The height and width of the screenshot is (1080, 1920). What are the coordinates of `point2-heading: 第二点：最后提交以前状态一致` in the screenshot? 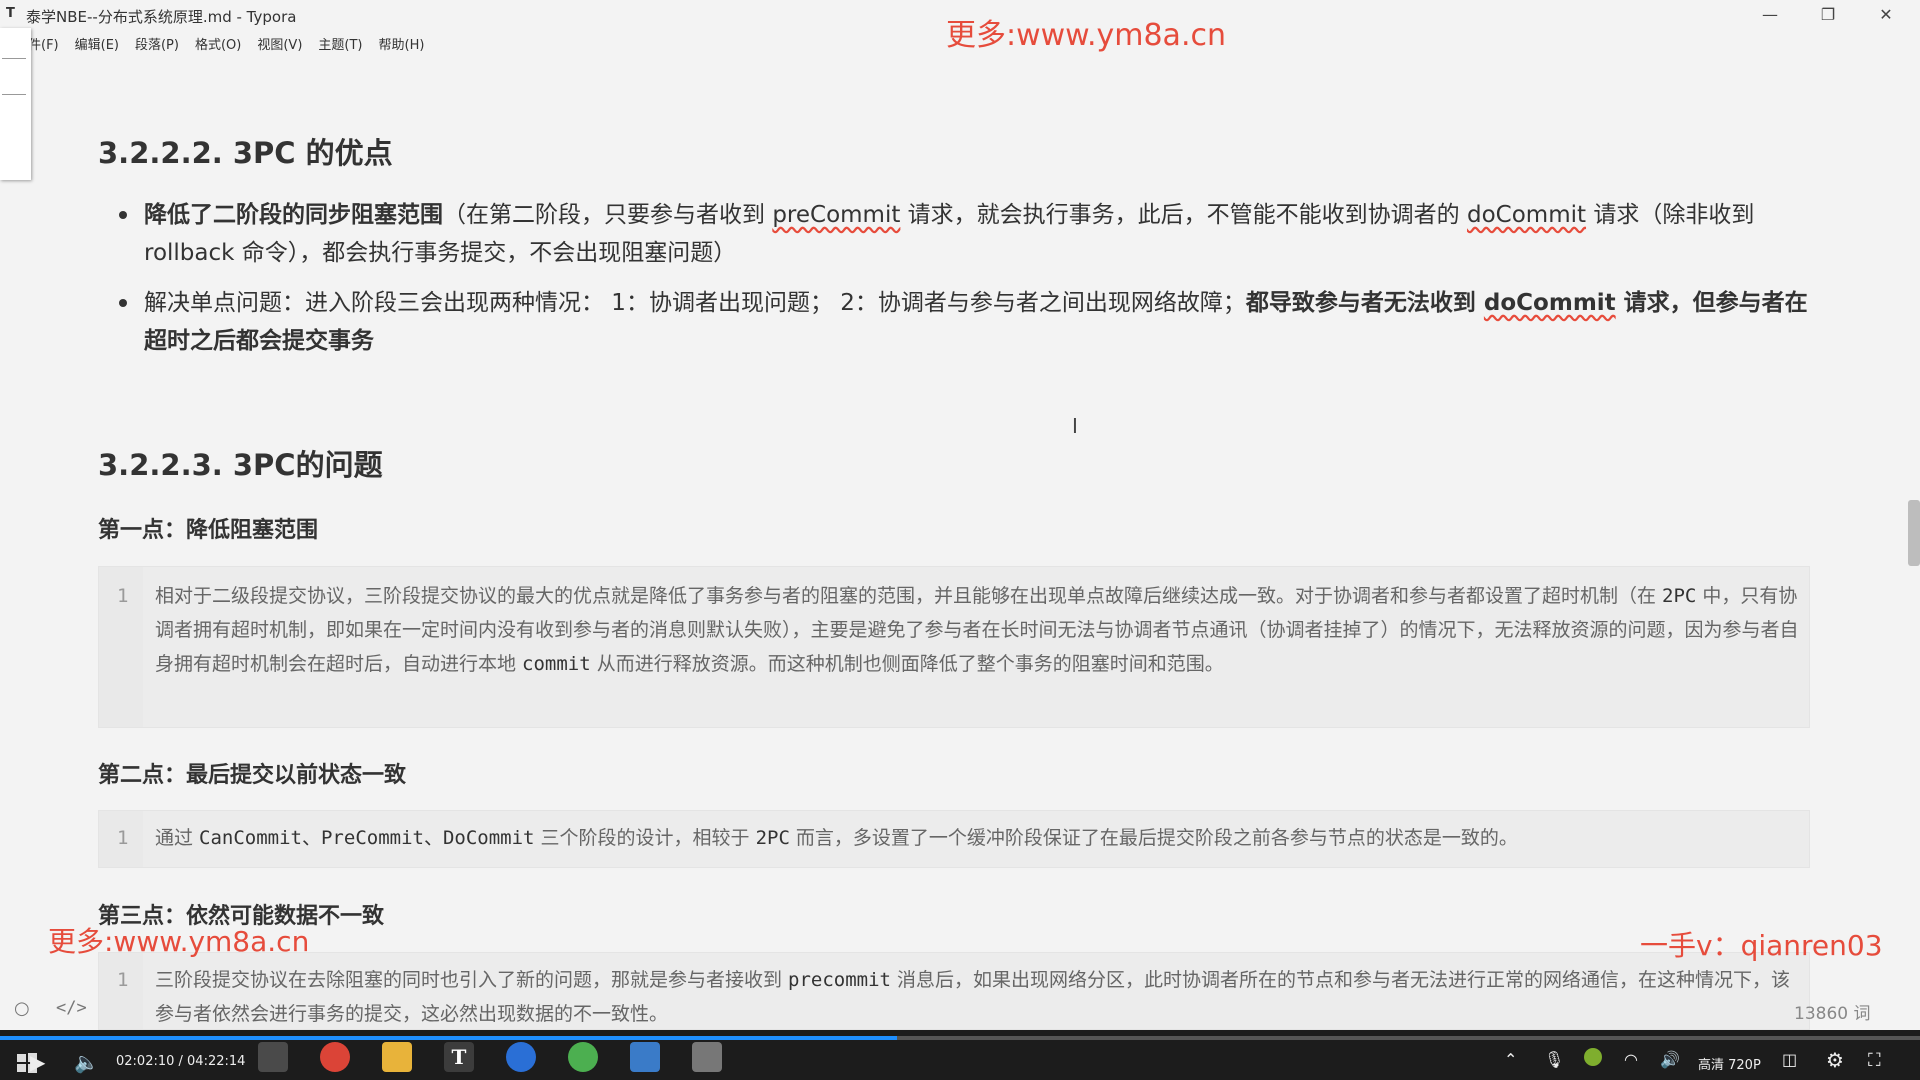 It's located at (252, 775).